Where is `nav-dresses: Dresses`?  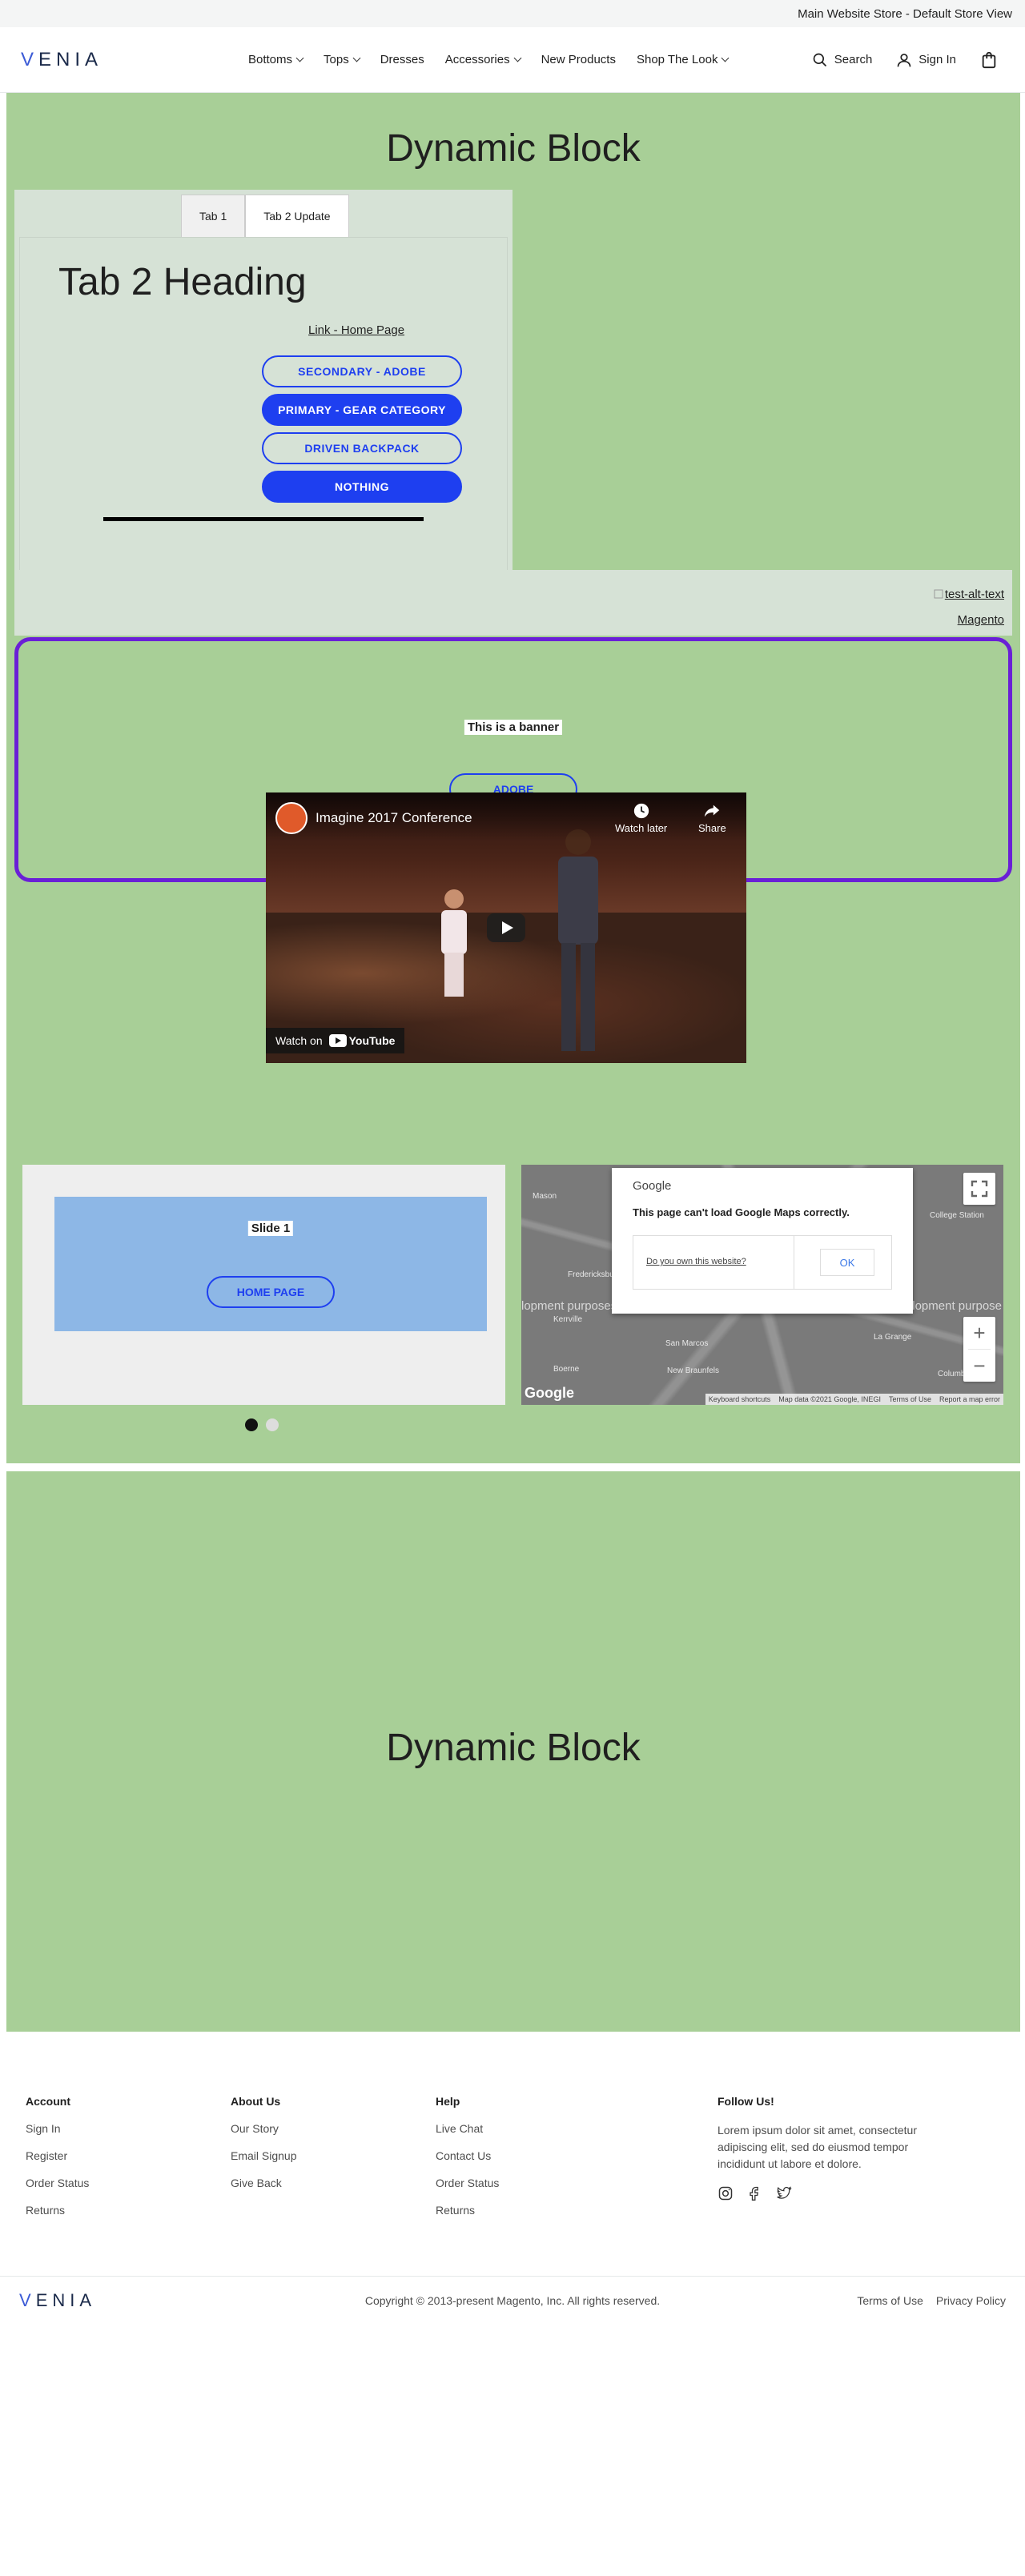 nav-dresses: Dresses is located at coordinates (402, 60).